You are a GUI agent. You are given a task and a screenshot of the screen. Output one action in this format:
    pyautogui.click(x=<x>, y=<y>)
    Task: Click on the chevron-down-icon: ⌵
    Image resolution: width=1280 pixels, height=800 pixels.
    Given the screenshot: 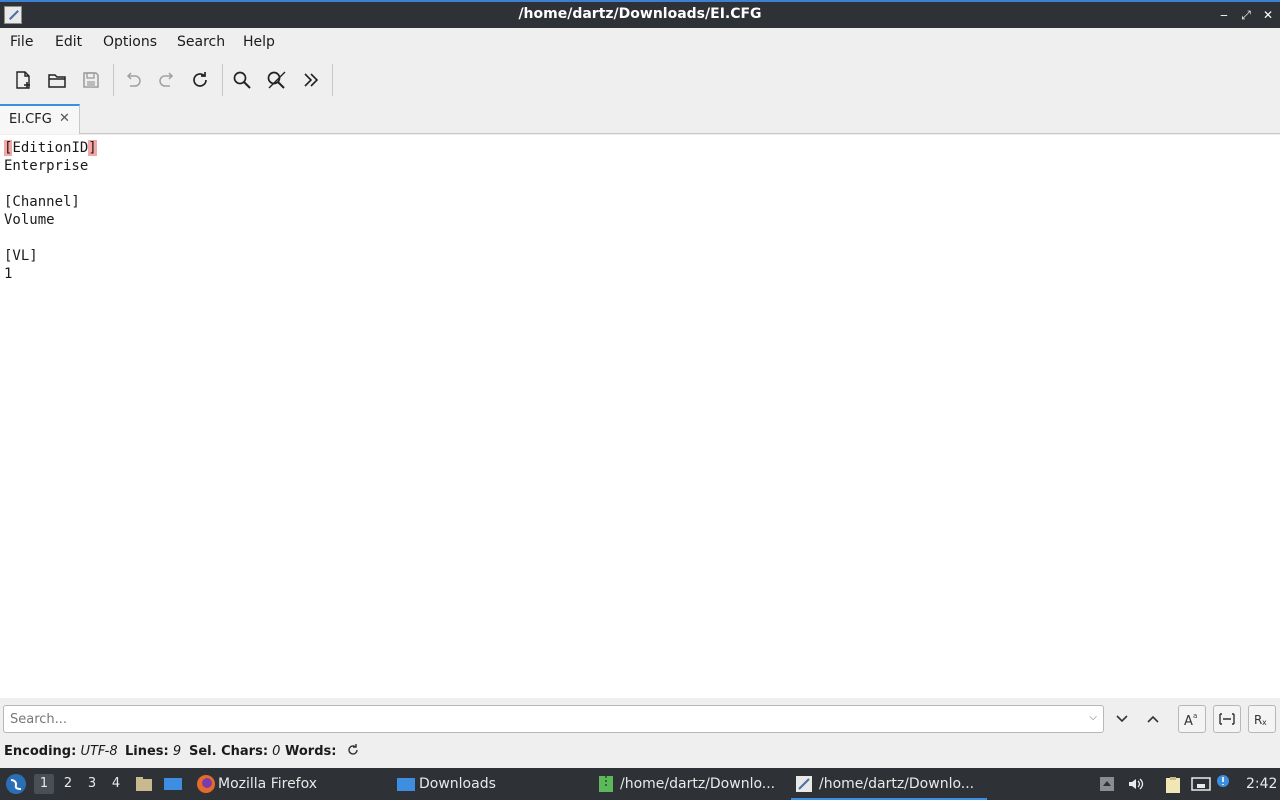 What is the action you would take?
    pyautogui.click(x=1093, y=717)
    